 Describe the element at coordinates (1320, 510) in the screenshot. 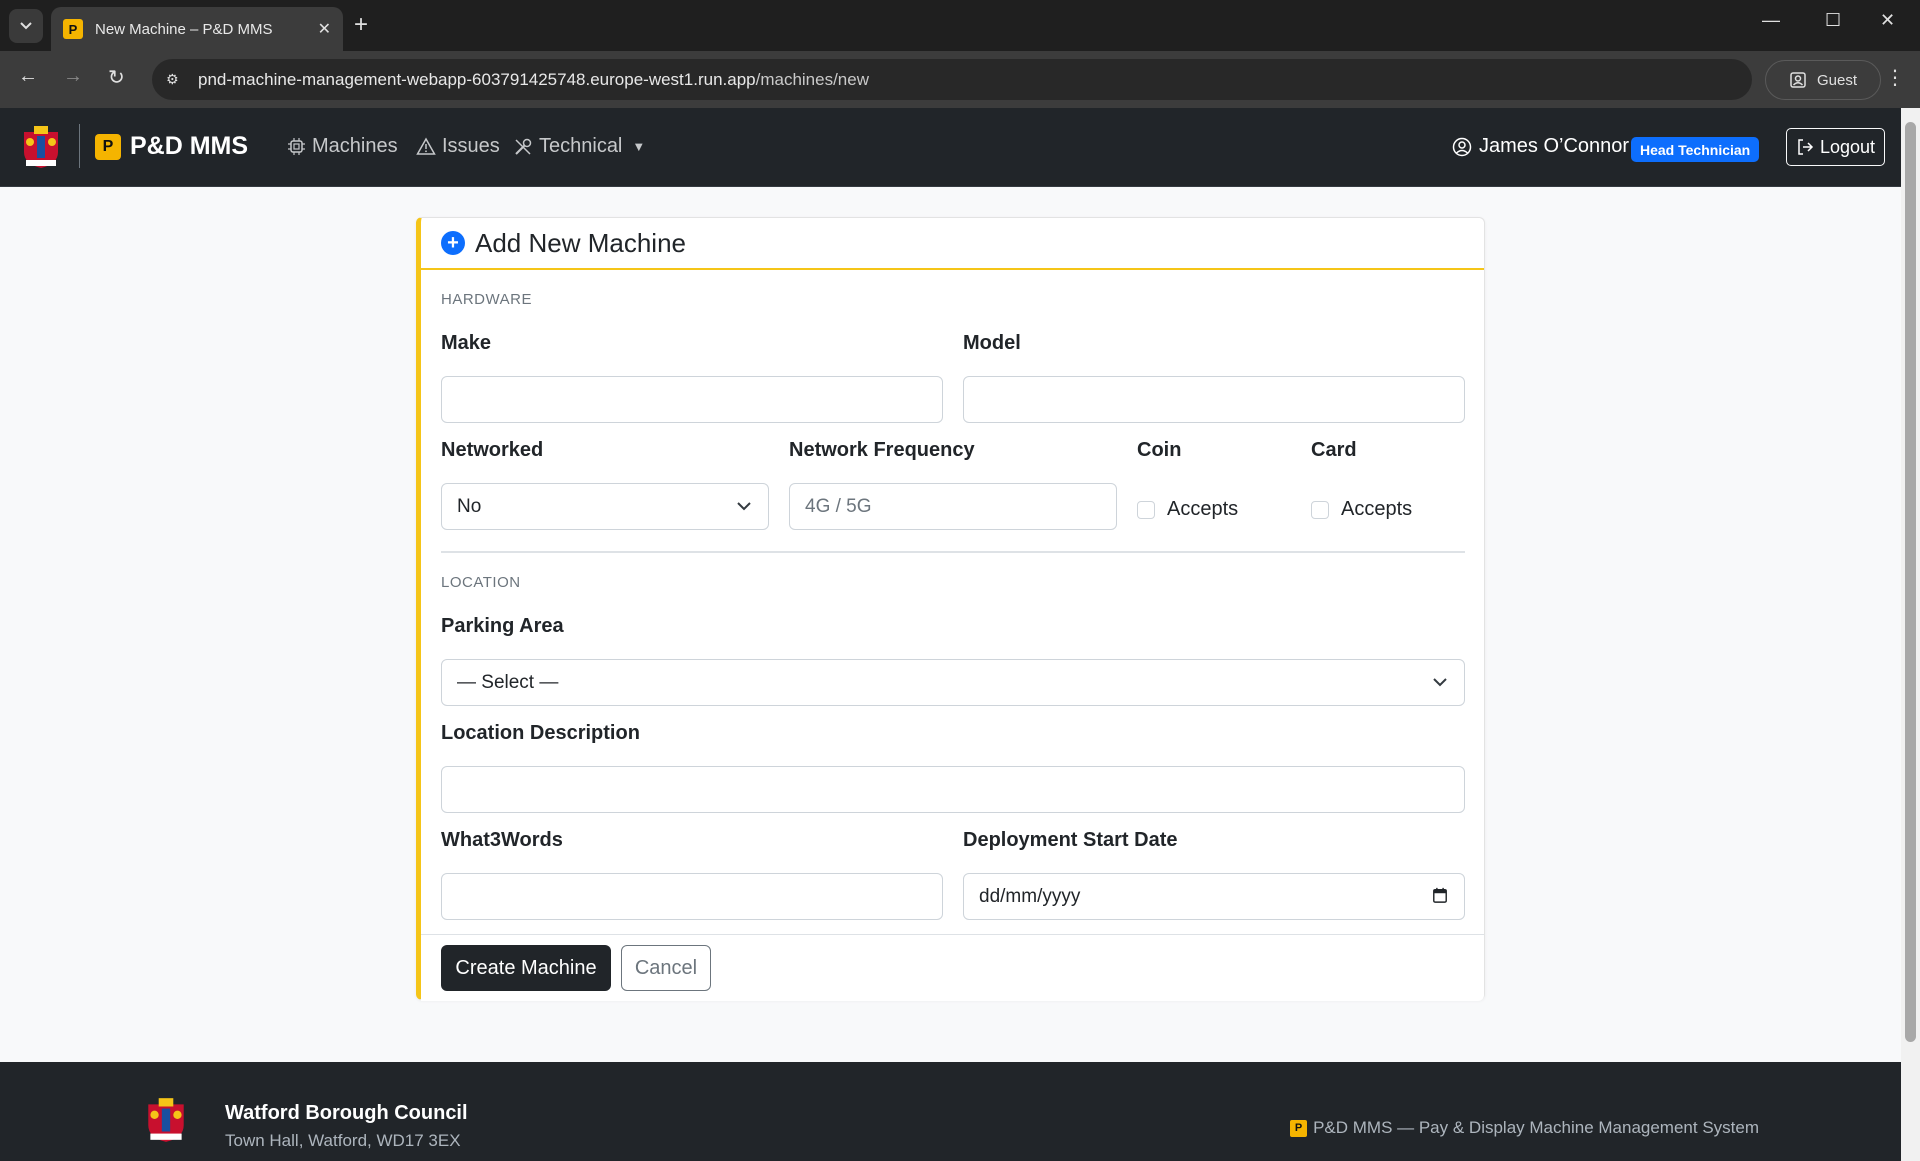

I see `card-accepts-checkbox` at that location.